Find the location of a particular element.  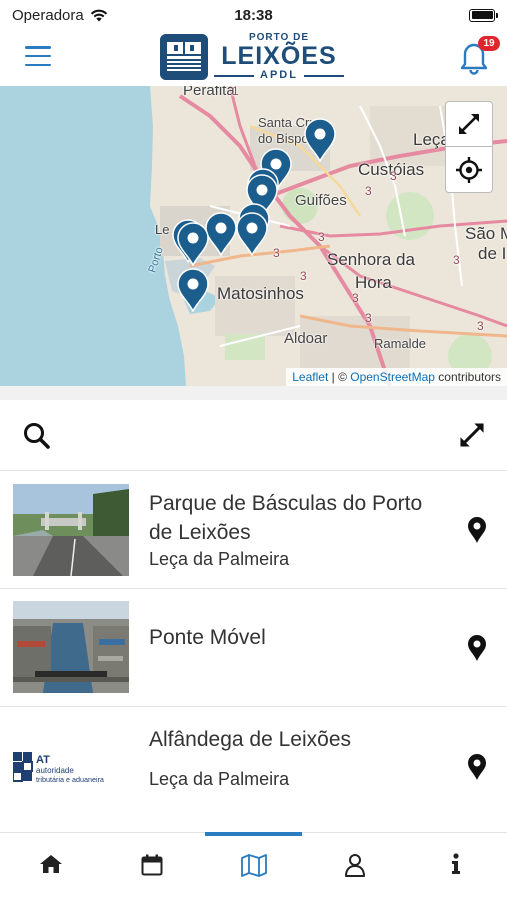

tab-map is located at coordinates (253, 866).